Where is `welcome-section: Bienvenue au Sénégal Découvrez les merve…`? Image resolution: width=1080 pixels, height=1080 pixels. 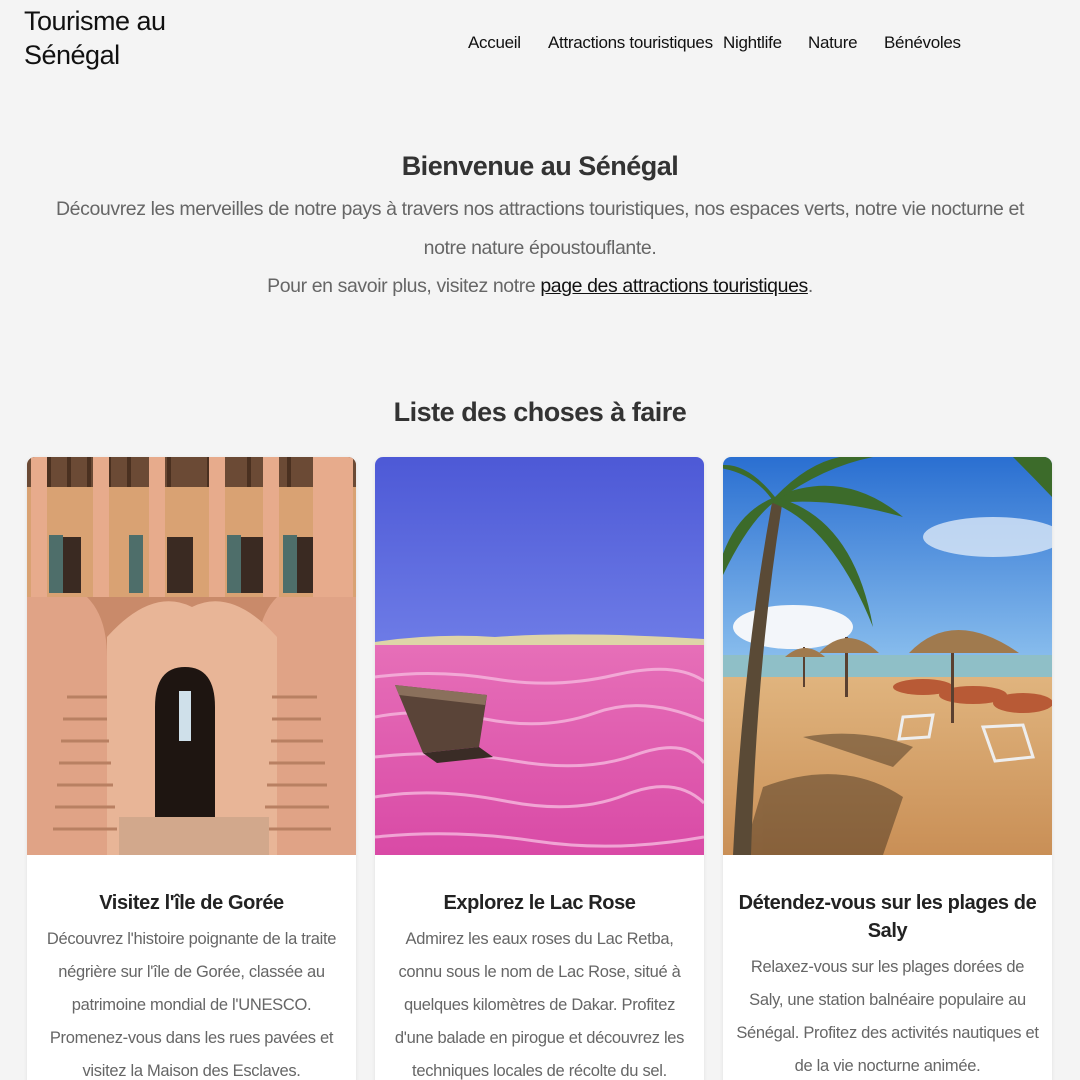 welcome-section: Bienvenue au Sénégal Découvrez les merve… is located at coordinates (540, 227).